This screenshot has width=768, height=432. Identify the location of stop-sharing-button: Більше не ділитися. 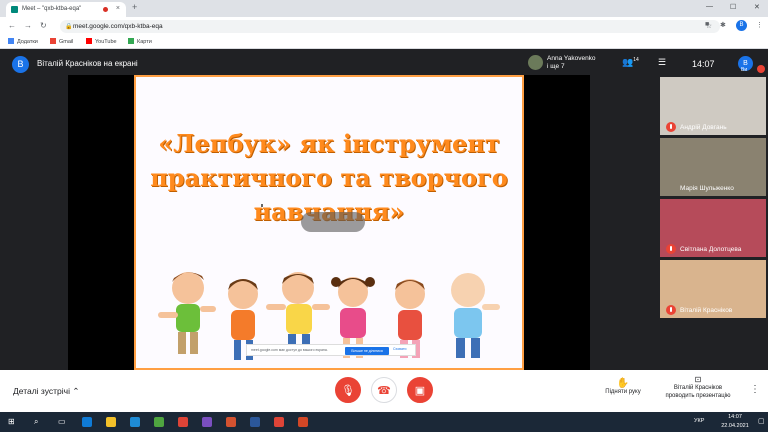
(367, 351).